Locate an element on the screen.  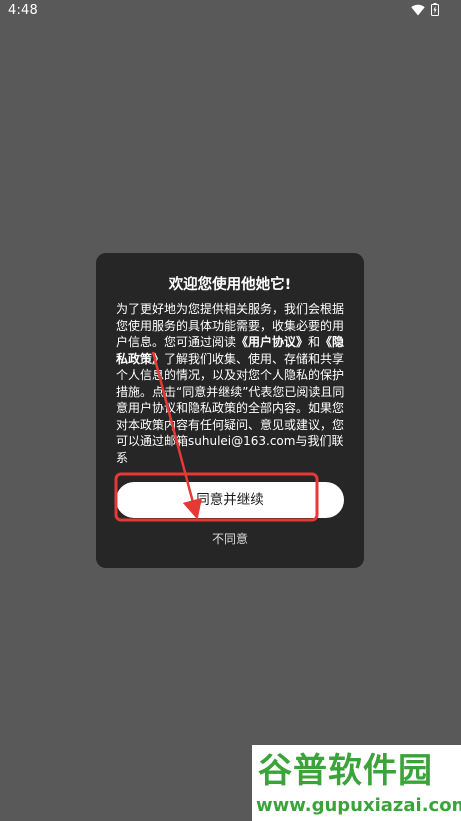
status-bar: 4:48 is located at coordinates (230, 11).